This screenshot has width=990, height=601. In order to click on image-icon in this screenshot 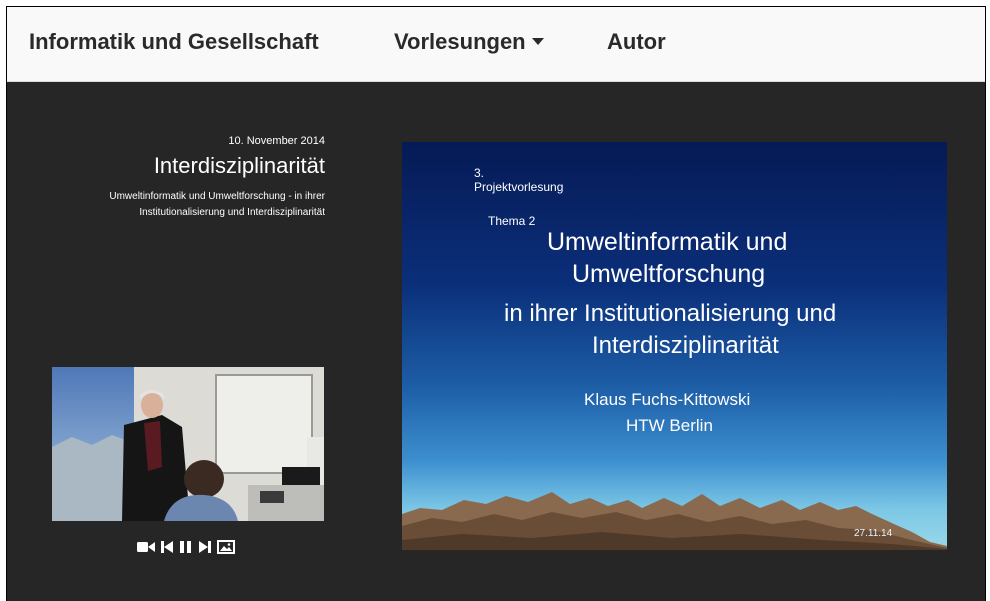, I will do `click(226, 549)`.